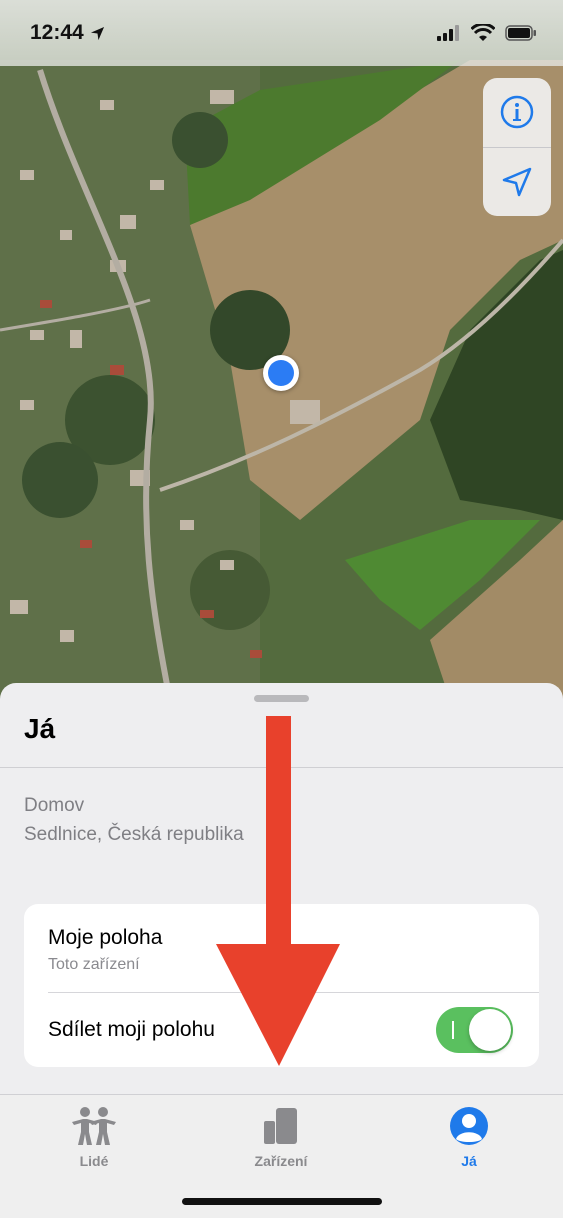 This screenshot has height=1218, width=563. Describe the element at coordinates (281, 767) in the screenshot. I see `sheet-divider` at that location.